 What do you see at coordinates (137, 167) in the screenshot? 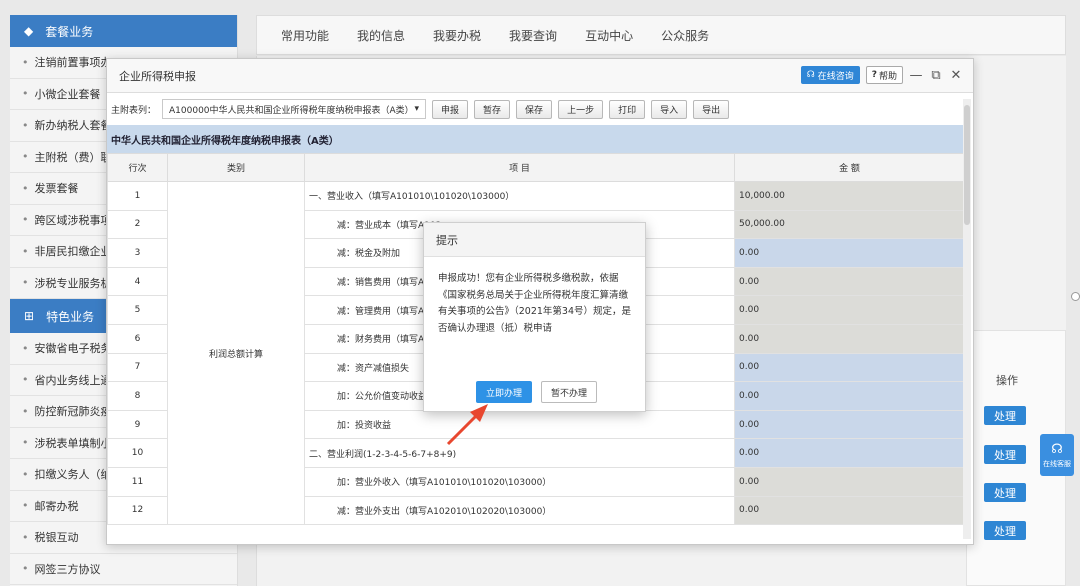
I see `column-header-row-no: 行次` at bounding box center [137, 167].